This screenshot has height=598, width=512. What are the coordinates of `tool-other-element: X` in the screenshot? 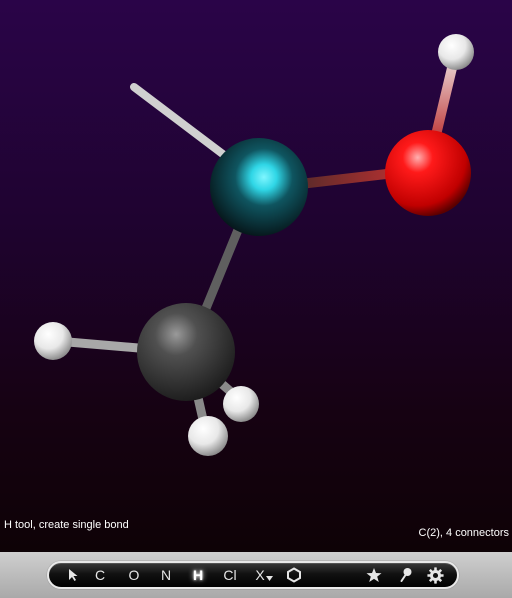 It's located at (264, 575).